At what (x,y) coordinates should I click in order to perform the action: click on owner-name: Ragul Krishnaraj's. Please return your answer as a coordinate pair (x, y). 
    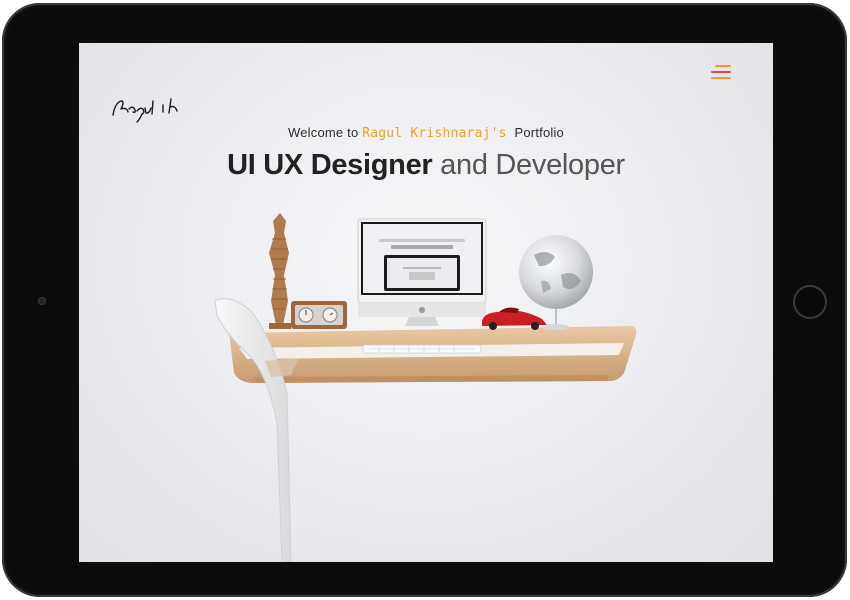
    Looking at the image, I should click on (434, 133).